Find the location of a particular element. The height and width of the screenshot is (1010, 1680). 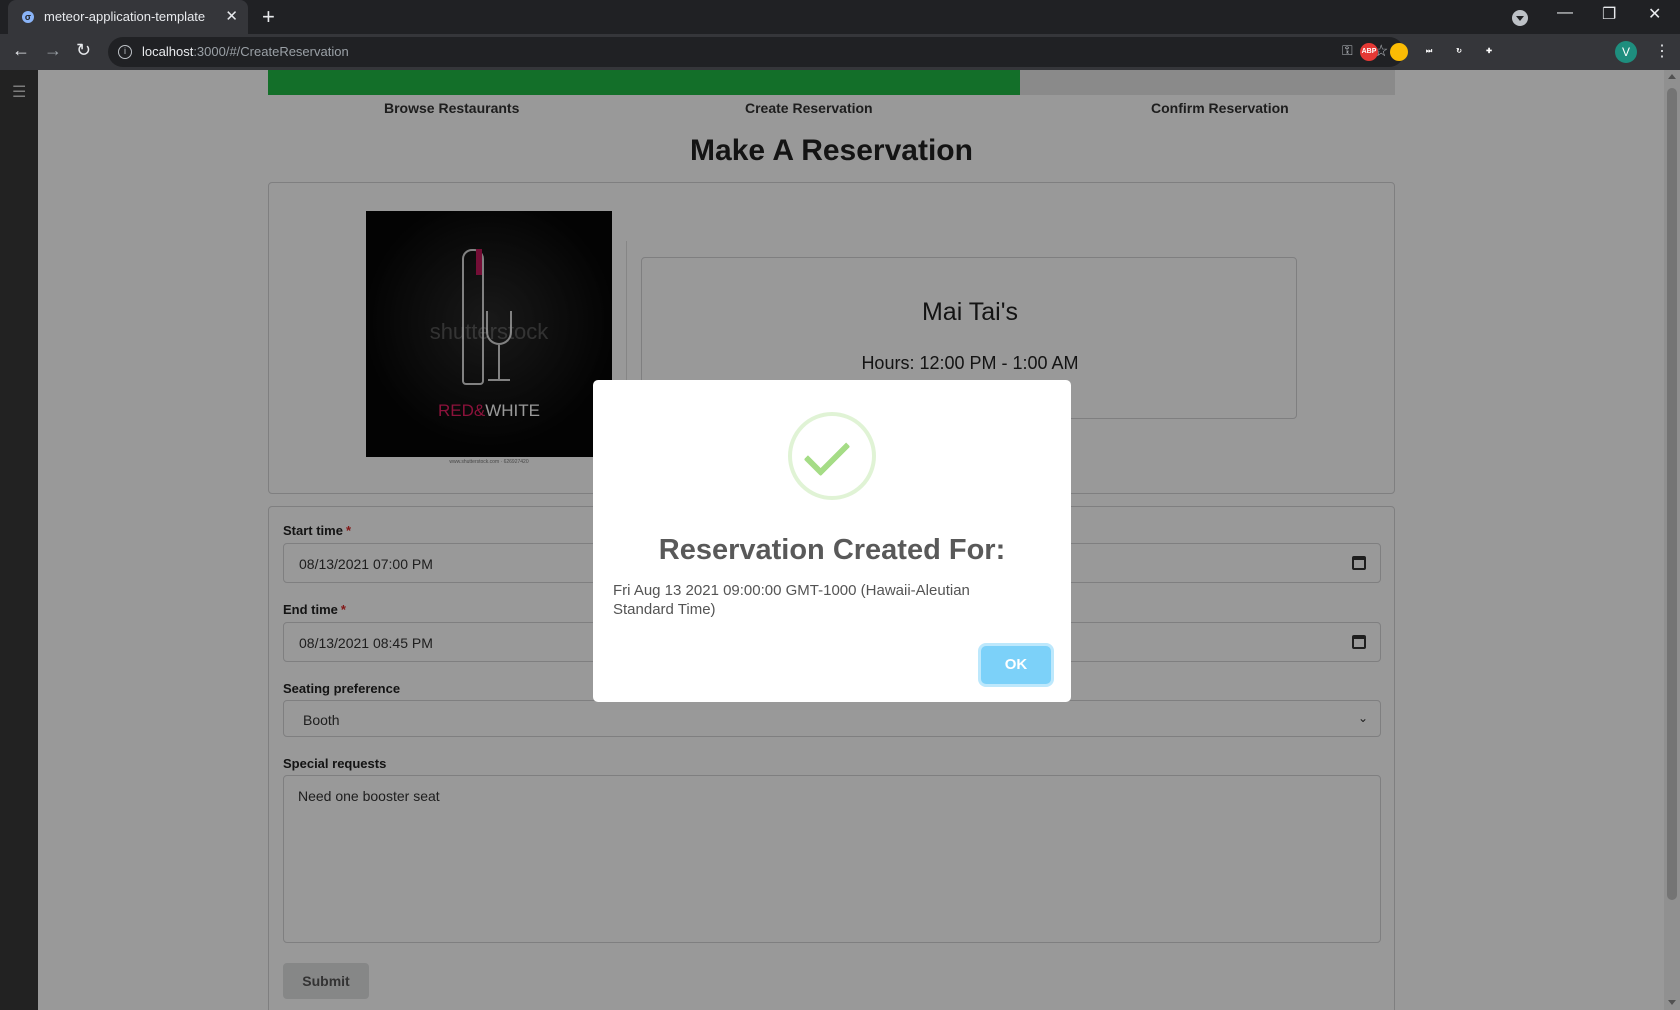

browser-tab: σ meteor-application-template ✕ is located at coordinates (128, 17).